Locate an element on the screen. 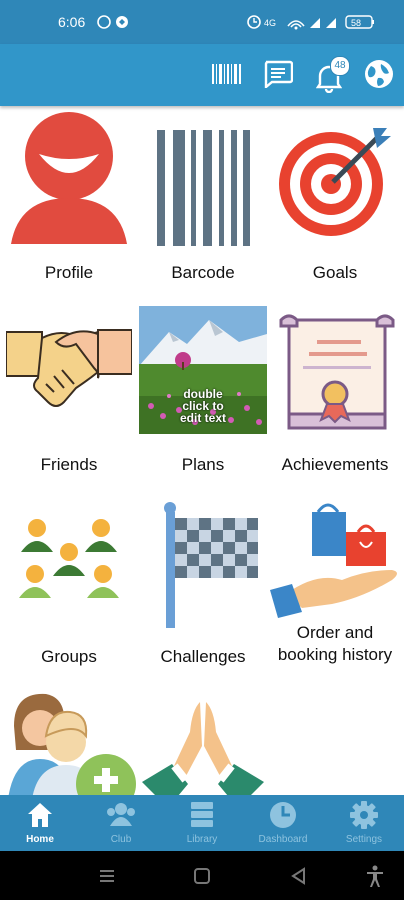 The width and height of the screenshot is (404, 900). battery-level: 58 is located at coordinates (356, 23).